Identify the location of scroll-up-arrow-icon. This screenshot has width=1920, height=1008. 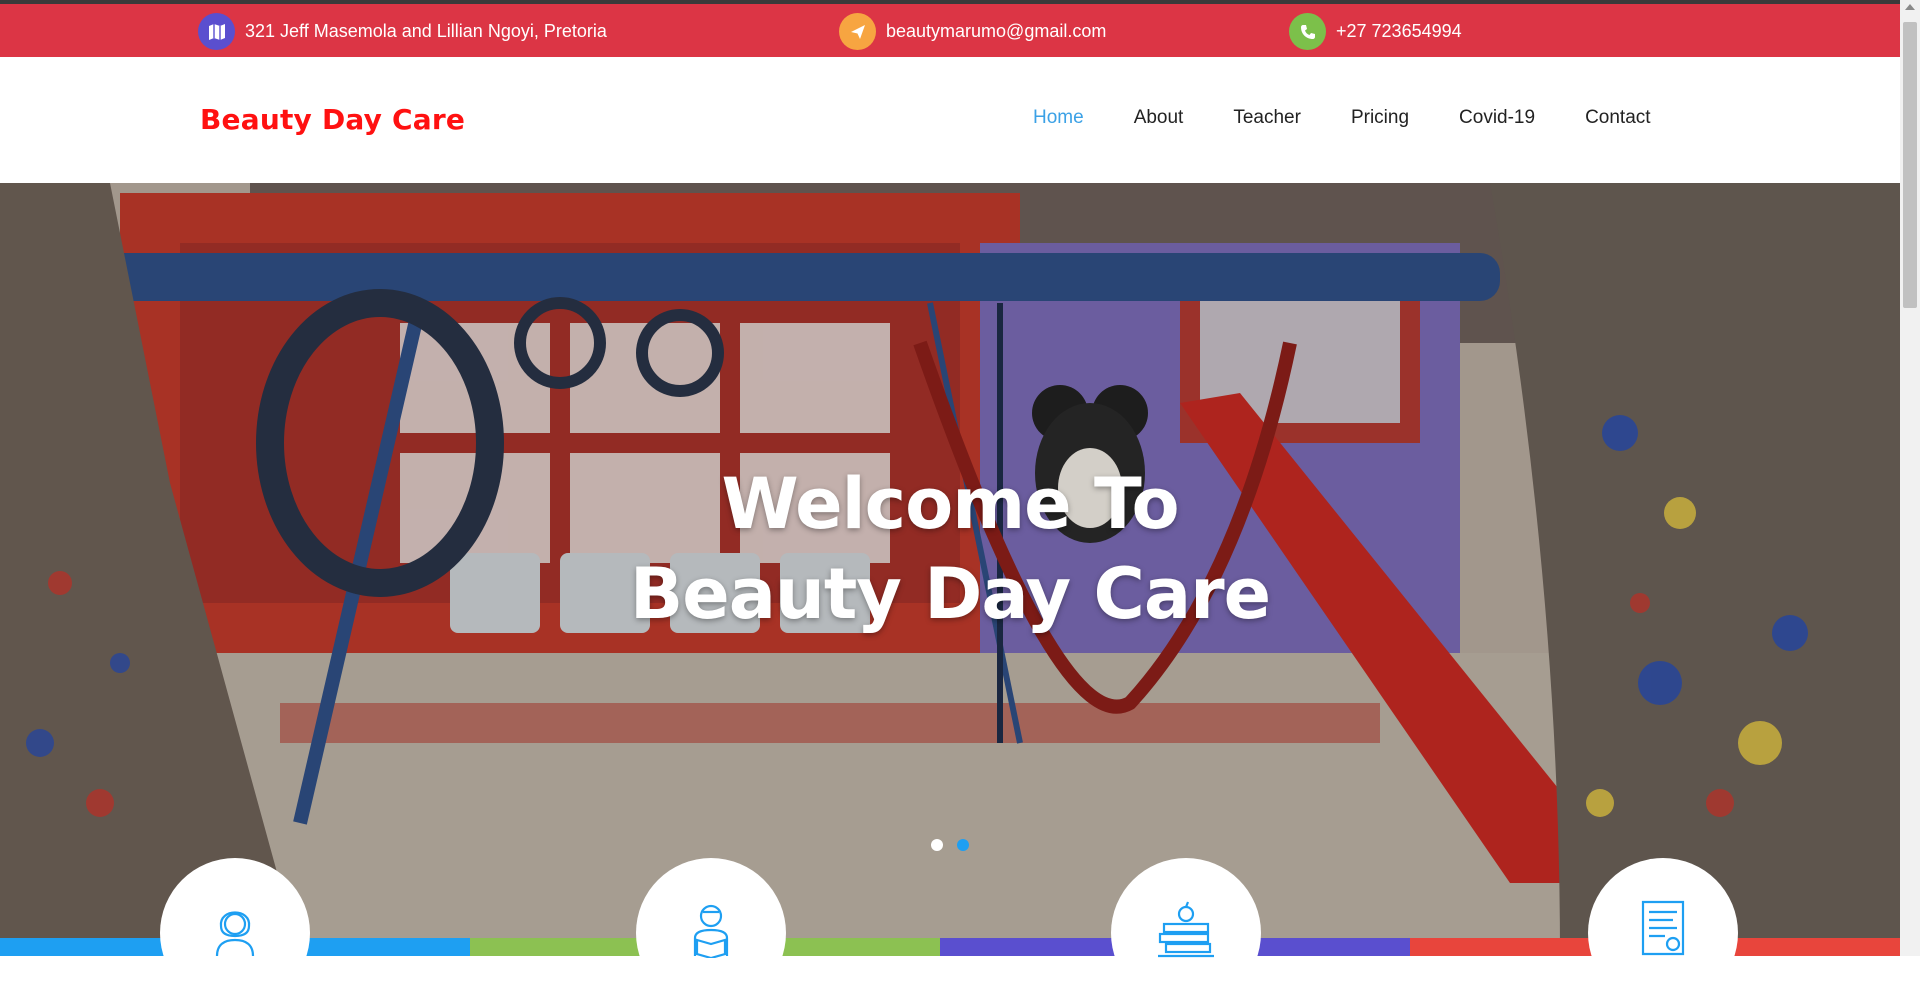
(1910, 7).